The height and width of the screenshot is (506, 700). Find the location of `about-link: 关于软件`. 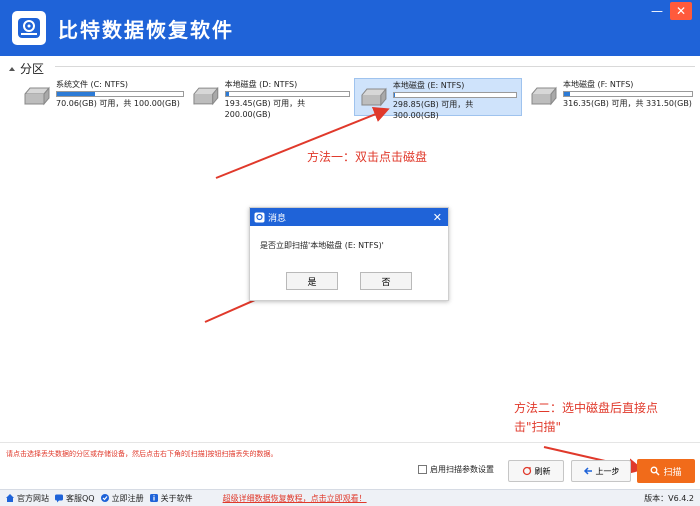

about-link: 关于软件 is located at coordinates (171, 498).